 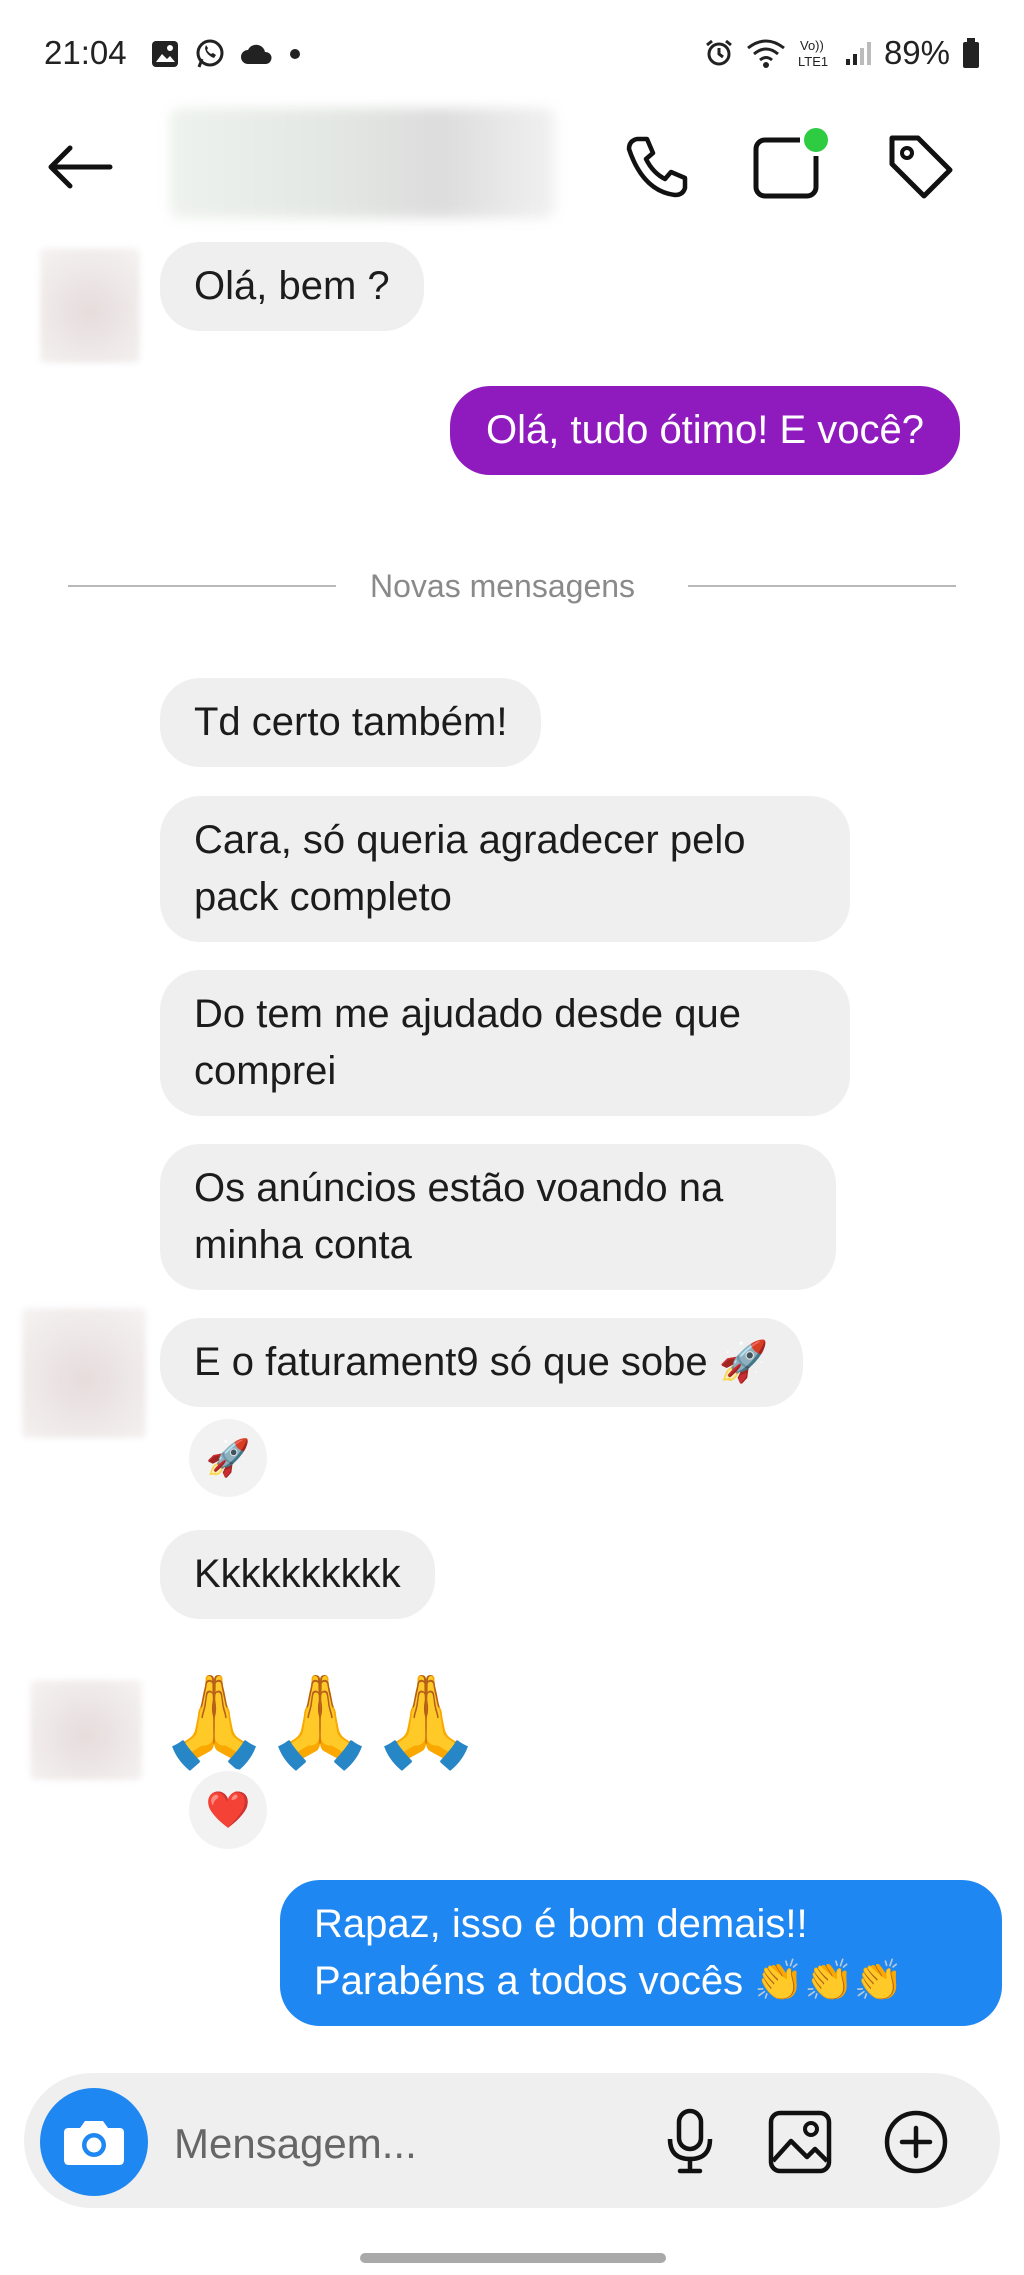 I want to click on gallery-icon, so click(x=165, y=54).